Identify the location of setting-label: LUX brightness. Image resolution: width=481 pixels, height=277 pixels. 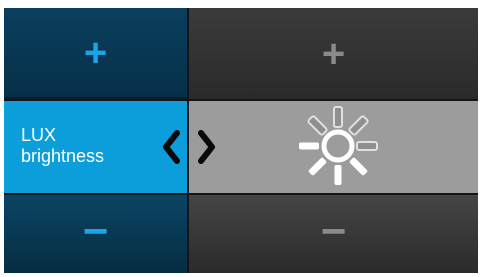
(54, 146).